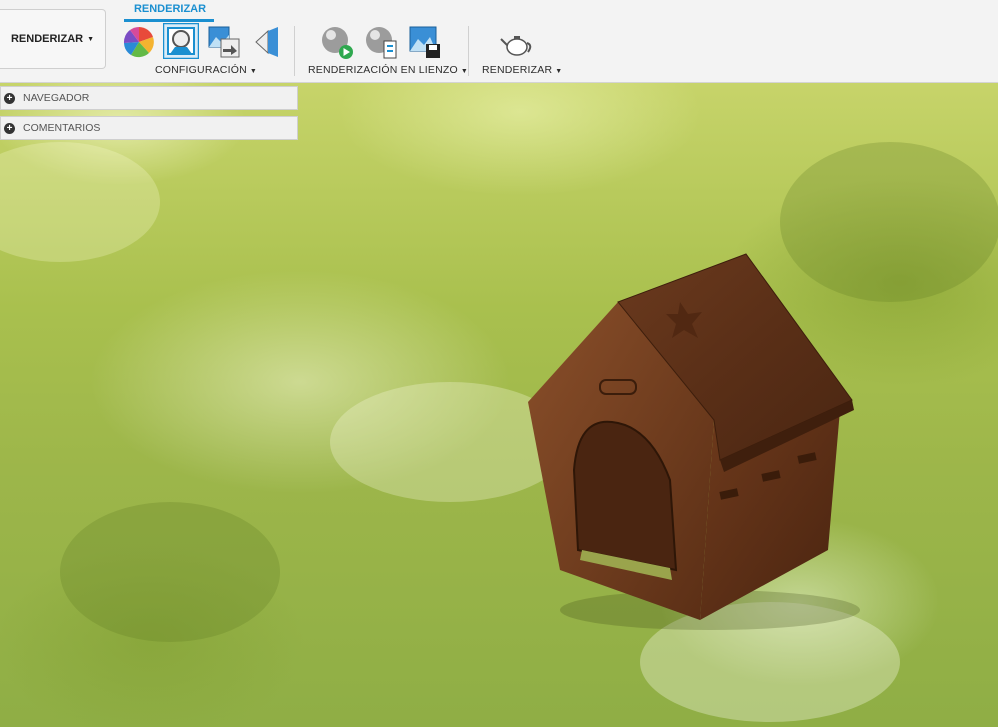 The width and height of the screenshot is (998, 727). Describe the element at coordinates (383, 70) in the screenshot. I see `renderizacion-en-lienzo-label: RENDERIZACIÓN EN LIENZO` at that location.